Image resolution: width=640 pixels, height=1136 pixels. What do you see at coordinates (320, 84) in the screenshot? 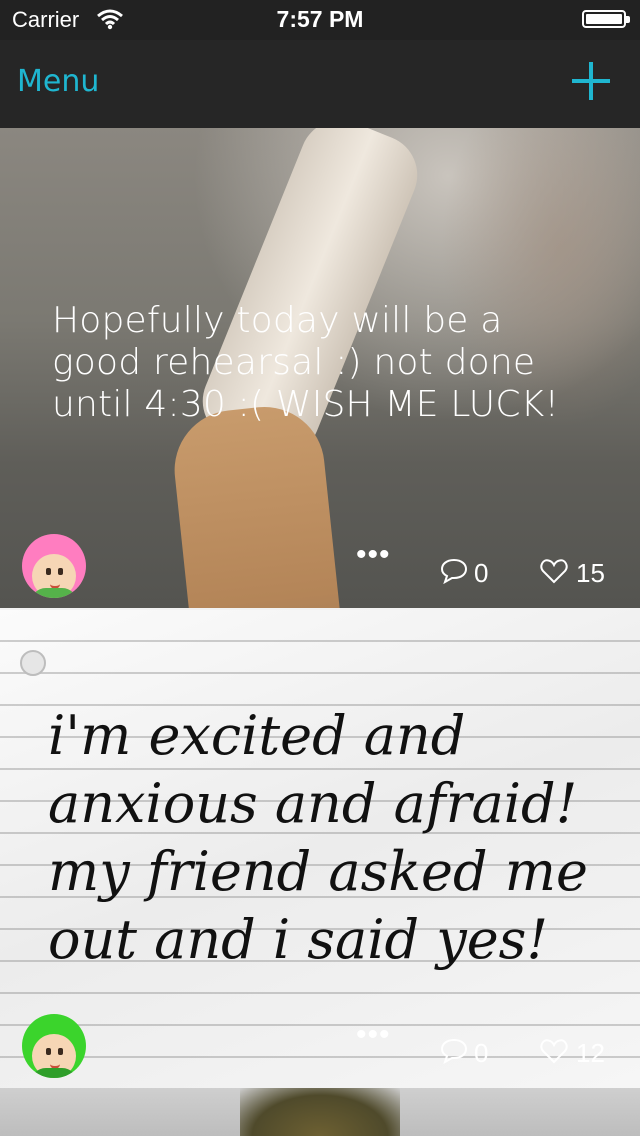
I see `nav-bar: Menu` at bounding box center [320, 84].